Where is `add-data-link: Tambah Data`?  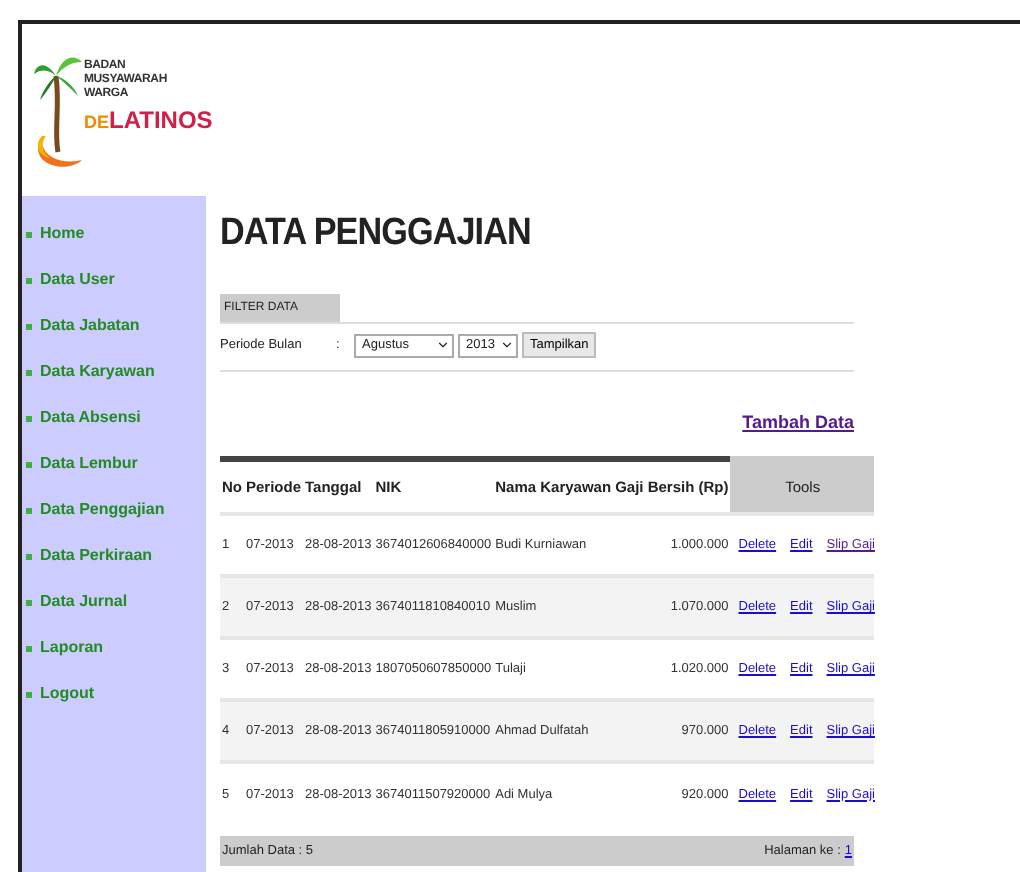 add-data-link: Tambah Data is located at coordinates (798, 422).